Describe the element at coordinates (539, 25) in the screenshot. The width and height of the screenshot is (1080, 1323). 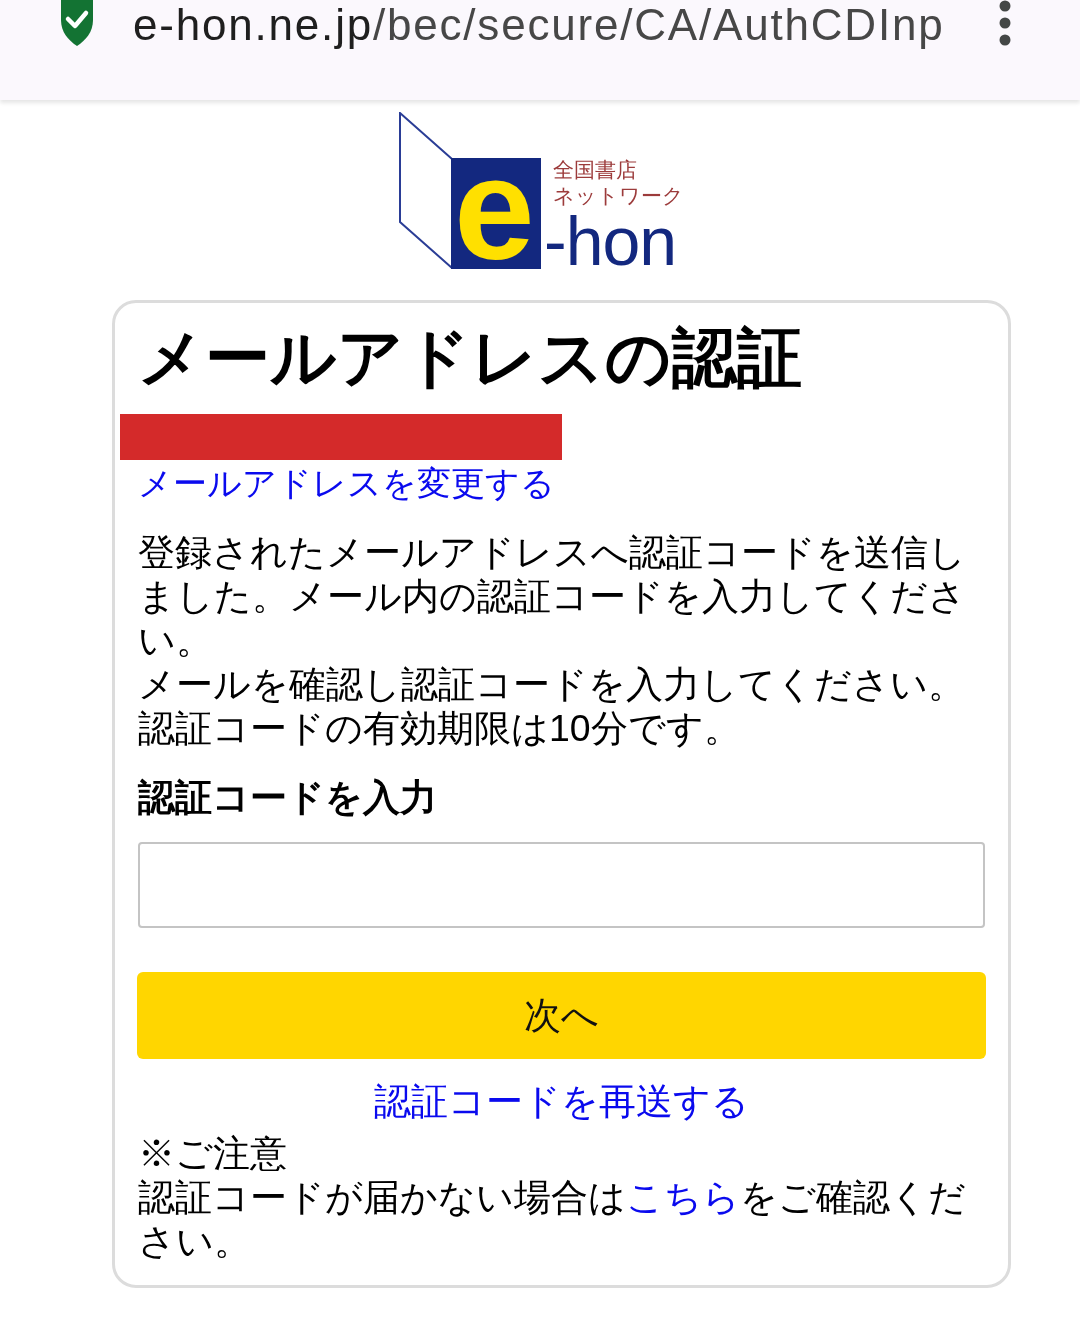
I see `url-text: e-hon.ne.jp/bec/secure/CA/AuthCDInp` at that location.